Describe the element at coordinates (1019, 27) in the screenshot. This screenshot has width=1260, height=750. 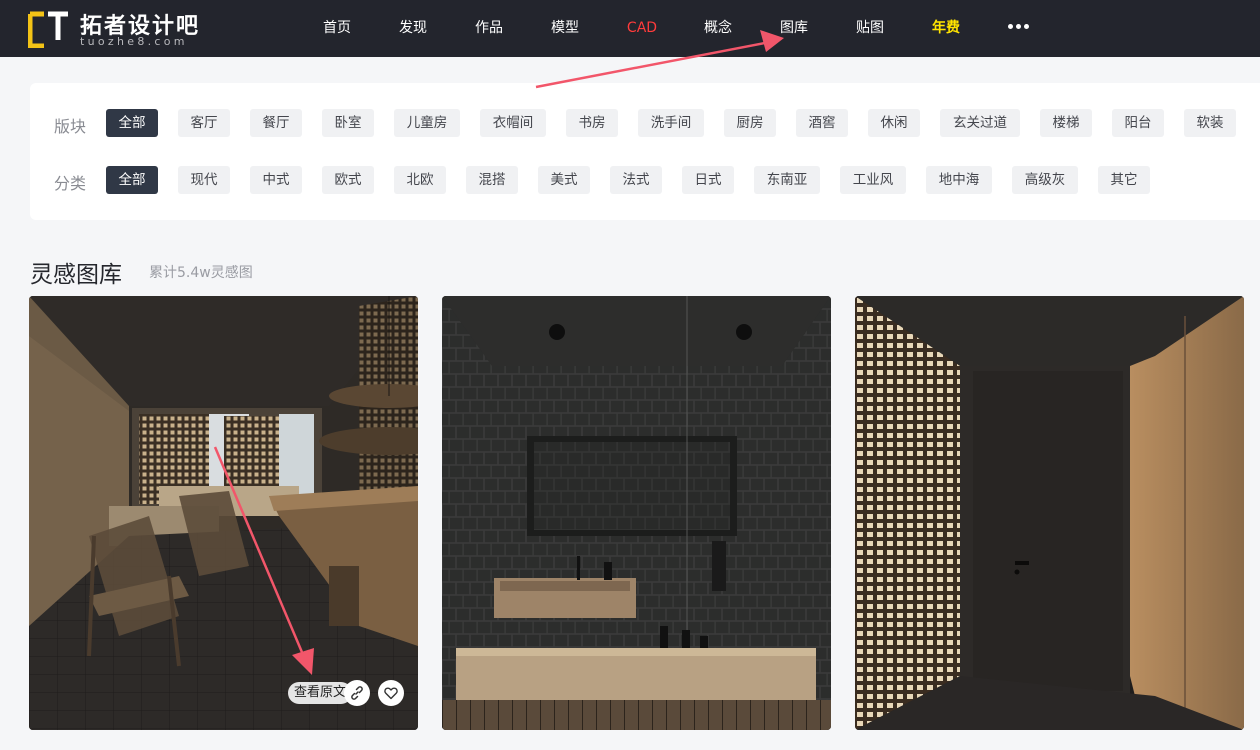
I see `more-dots-icon` at that location.